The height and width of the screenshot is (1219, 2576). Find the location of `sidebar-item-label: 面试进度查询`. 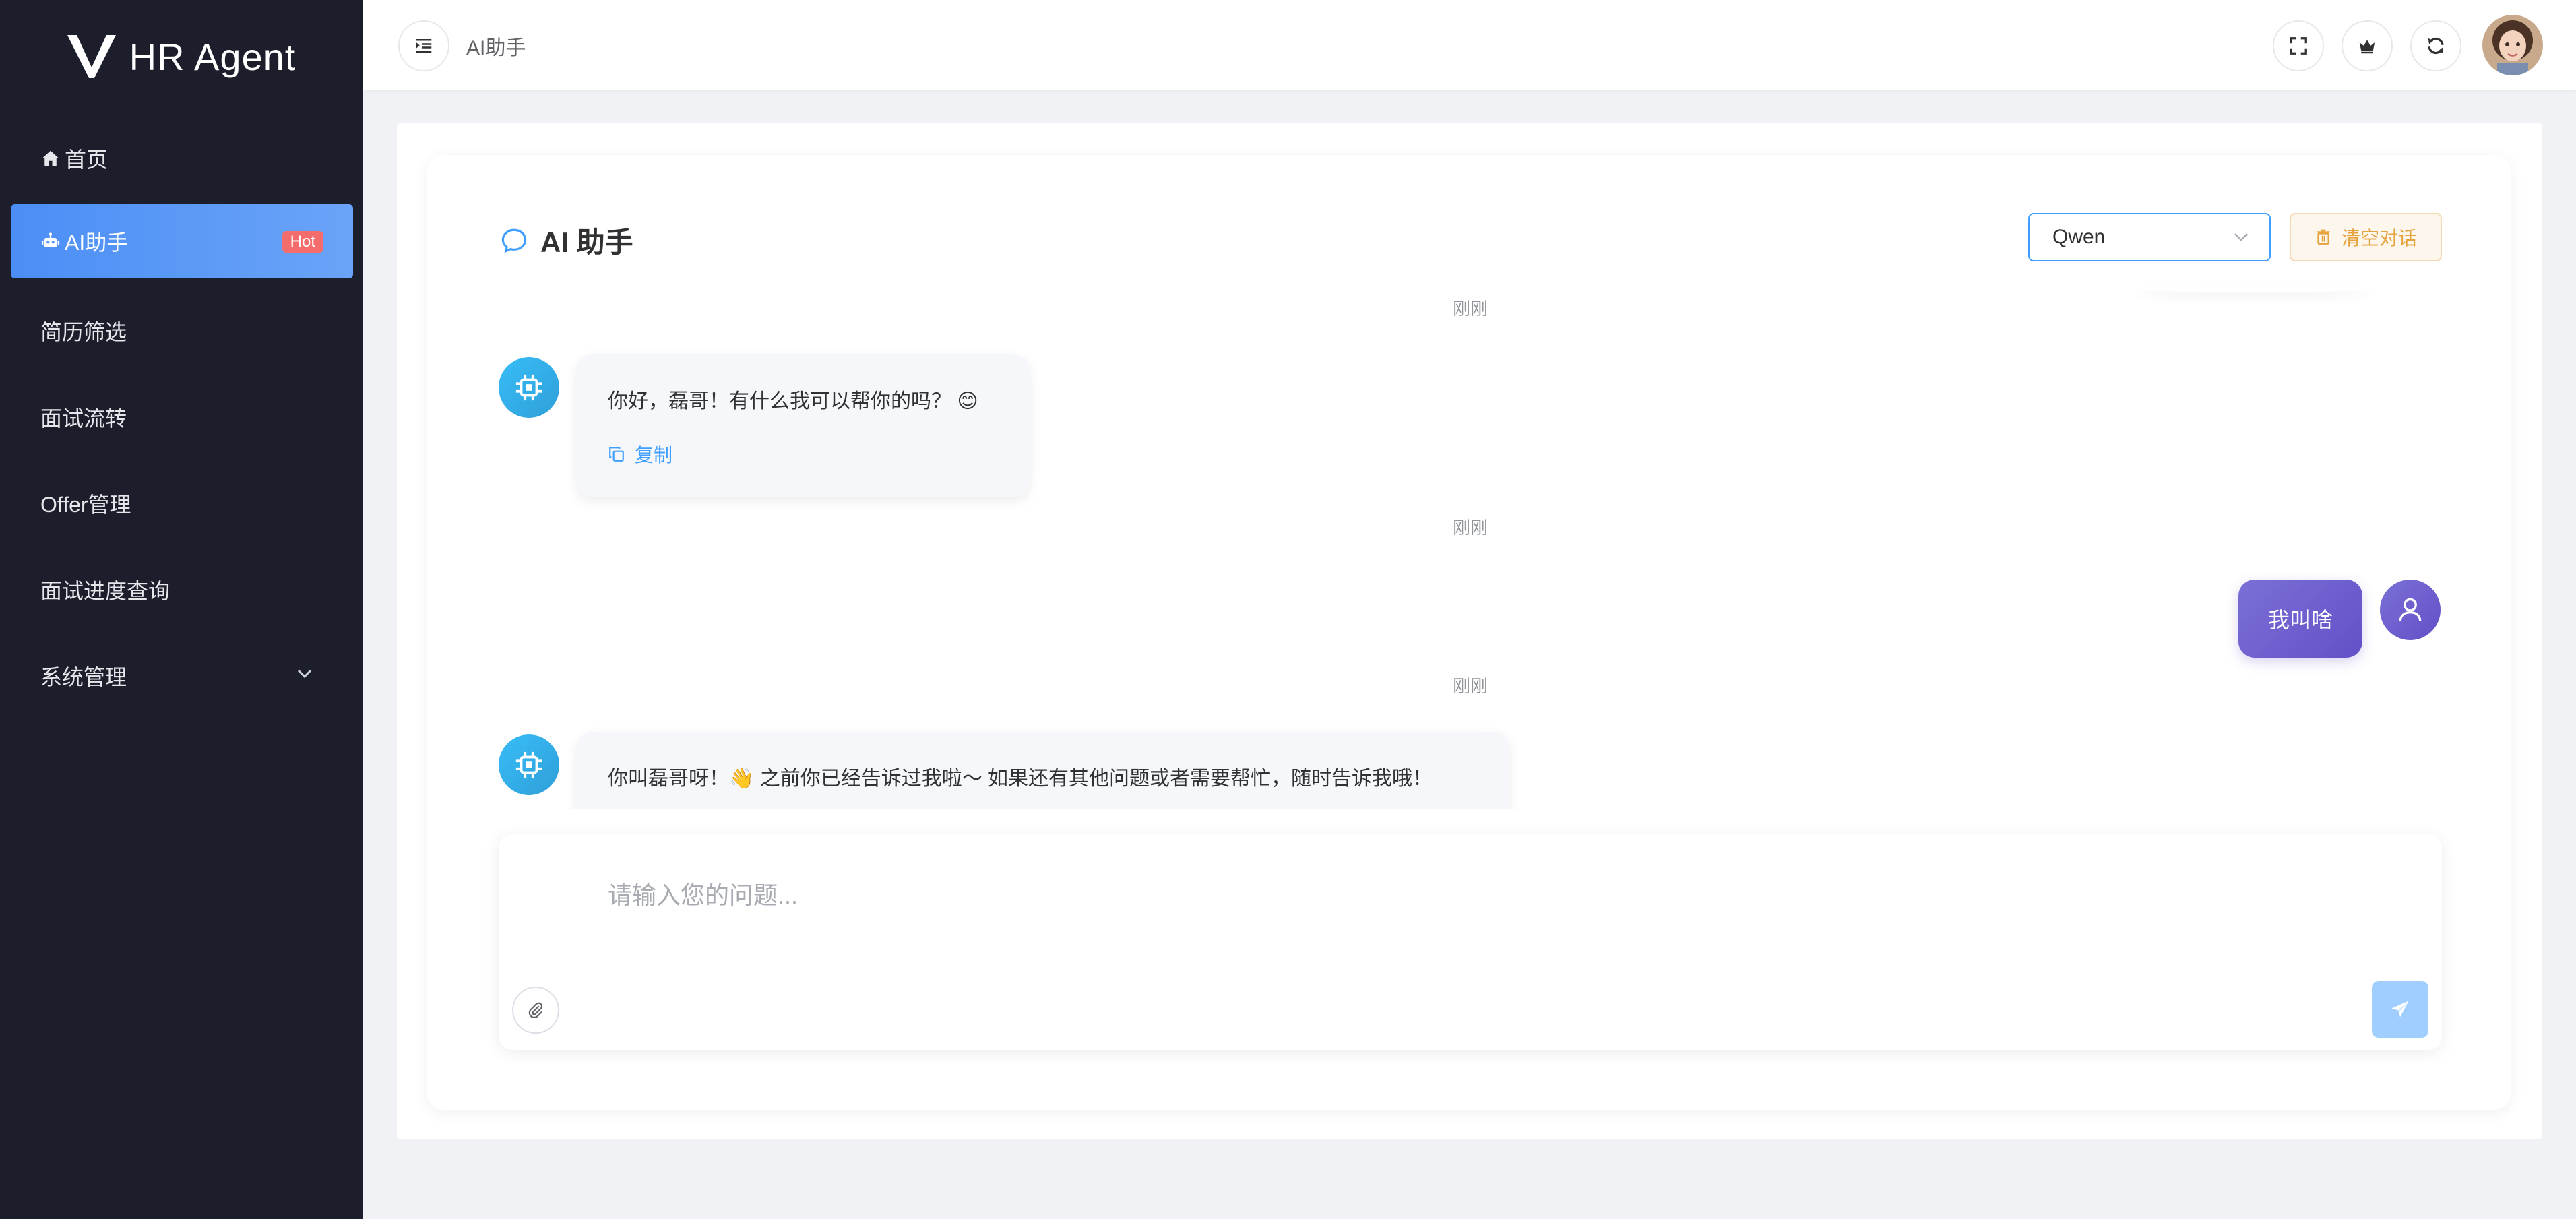

sidebar-item-label: 面试进度查询 is located at coordinates (105, 591).